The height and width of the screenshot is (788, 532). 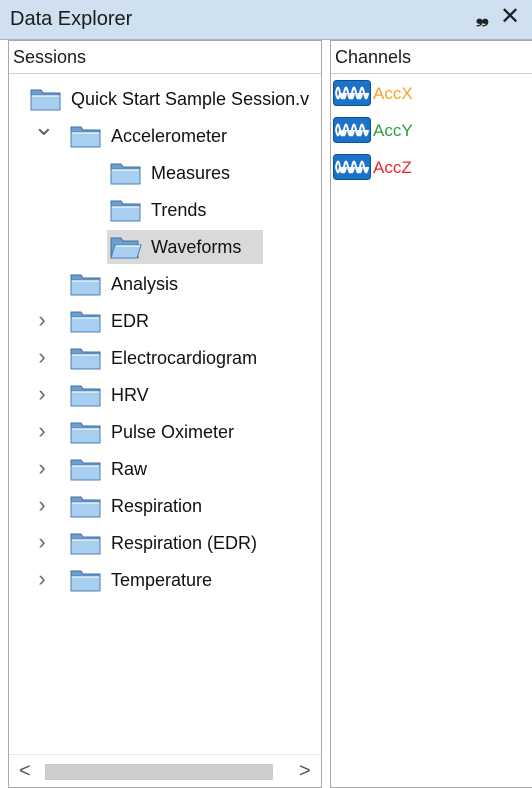 I want to click on pin-icon: ❠, so click(x=482, y=18).